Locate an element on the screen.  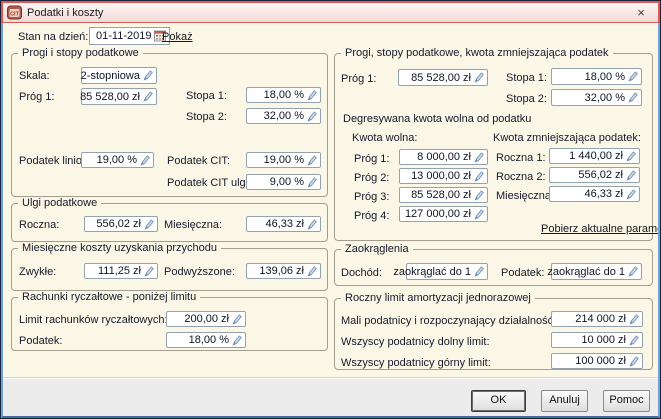
rachunki-podatek-field: 18,00 % is located at coordinates (206, 340).